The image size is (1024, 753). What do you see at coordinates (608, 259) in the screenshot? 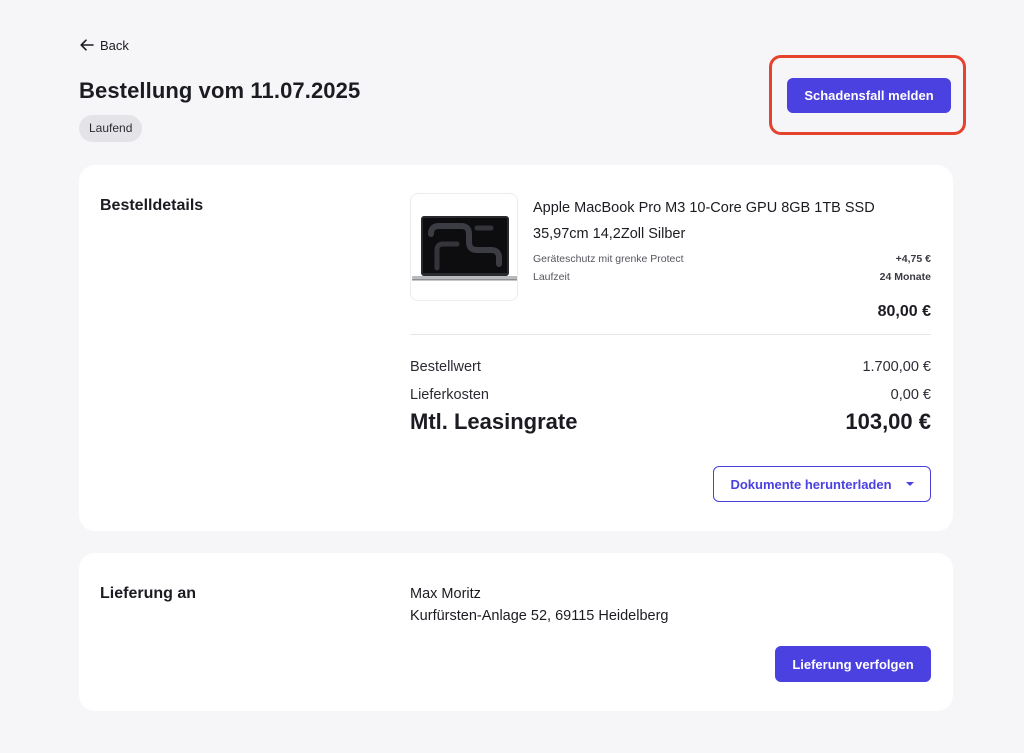
I see `option-label: Geräteschutz mit grenke Protect` at bounding box center [608, 259].